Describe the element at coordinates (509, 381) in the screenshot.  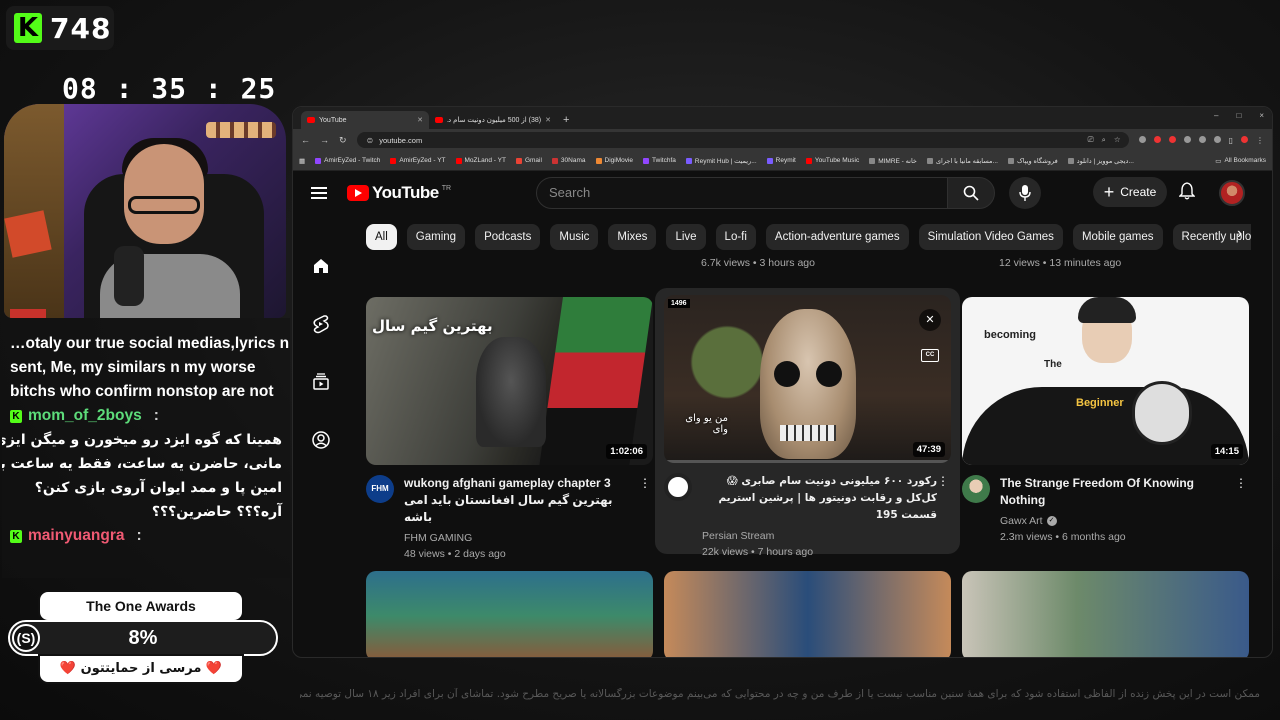
I see `video-thumbnail: بهترین گیم سال 1:02:06` at that location.